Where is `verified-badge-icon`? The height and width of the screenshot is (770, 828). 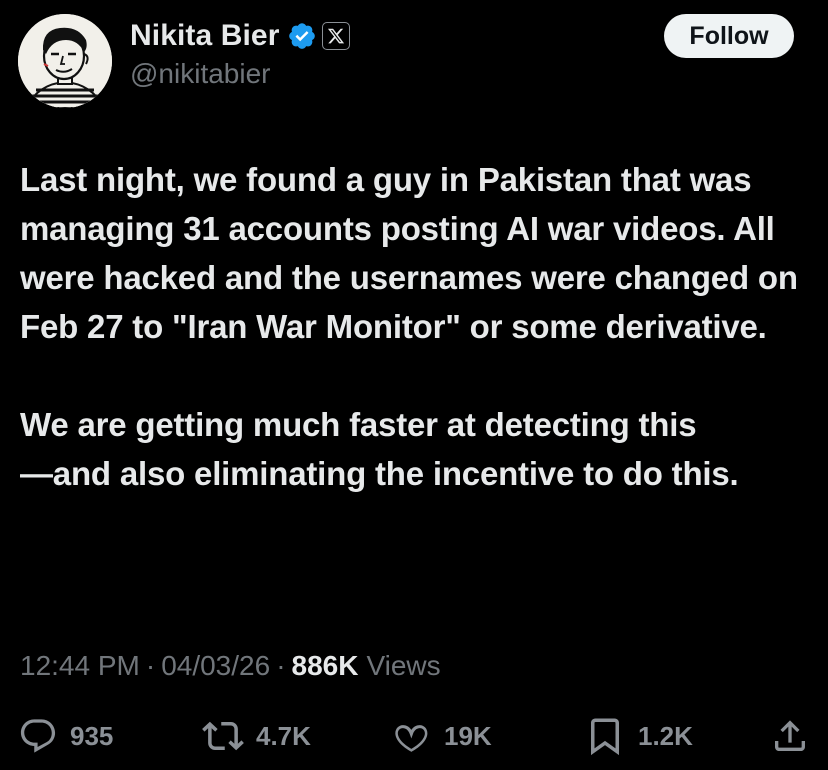 verified-badge-icon is located at coordinates (302, 36).